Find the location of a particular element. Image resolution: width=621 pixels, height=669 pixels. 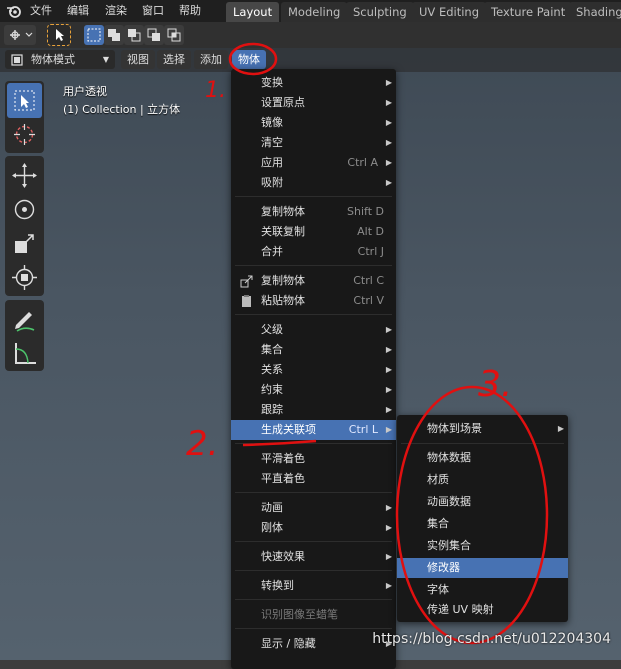

object-menu-item: 关系 ▶ is located at coordinates (313, 370).